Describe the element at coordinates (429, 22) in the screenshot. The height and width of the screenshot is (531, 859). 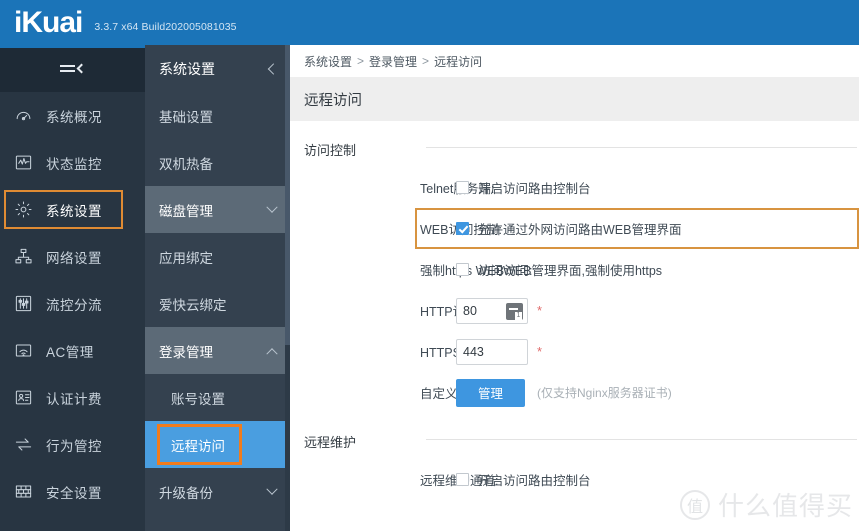
I see `top-brand-bar: iKuai 3.3.7 x64 Build202005081035` at that location.